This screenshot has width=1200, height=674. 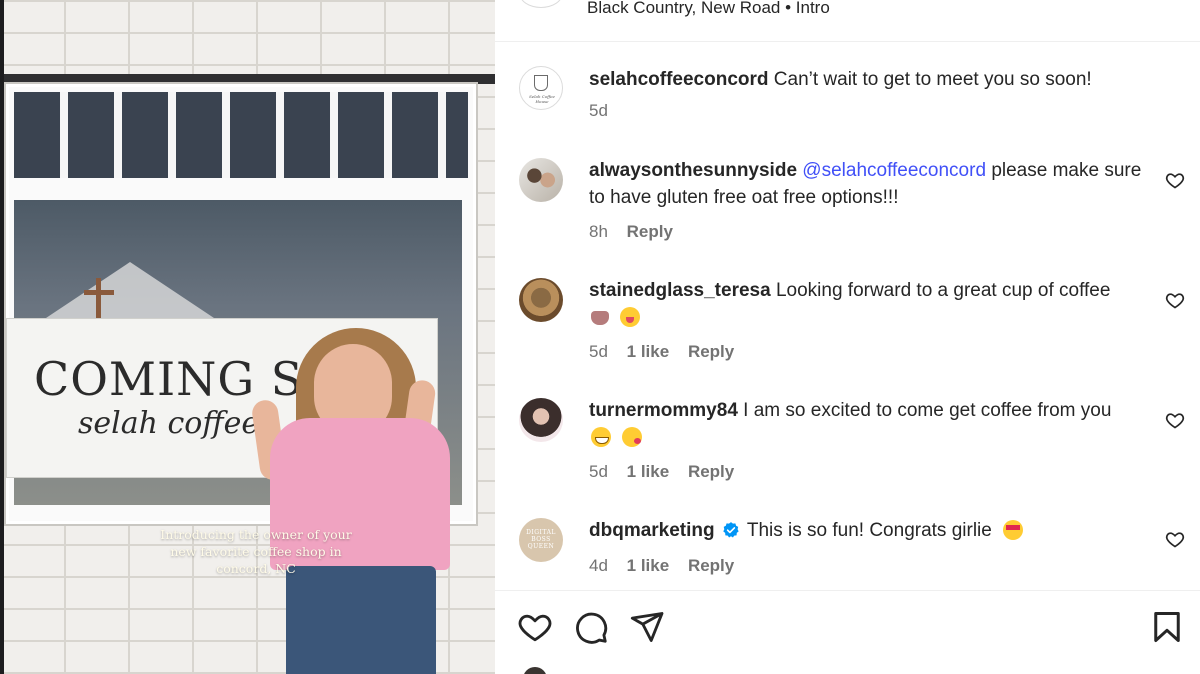 I want to click on comment-button, so click(x=591, y=627).